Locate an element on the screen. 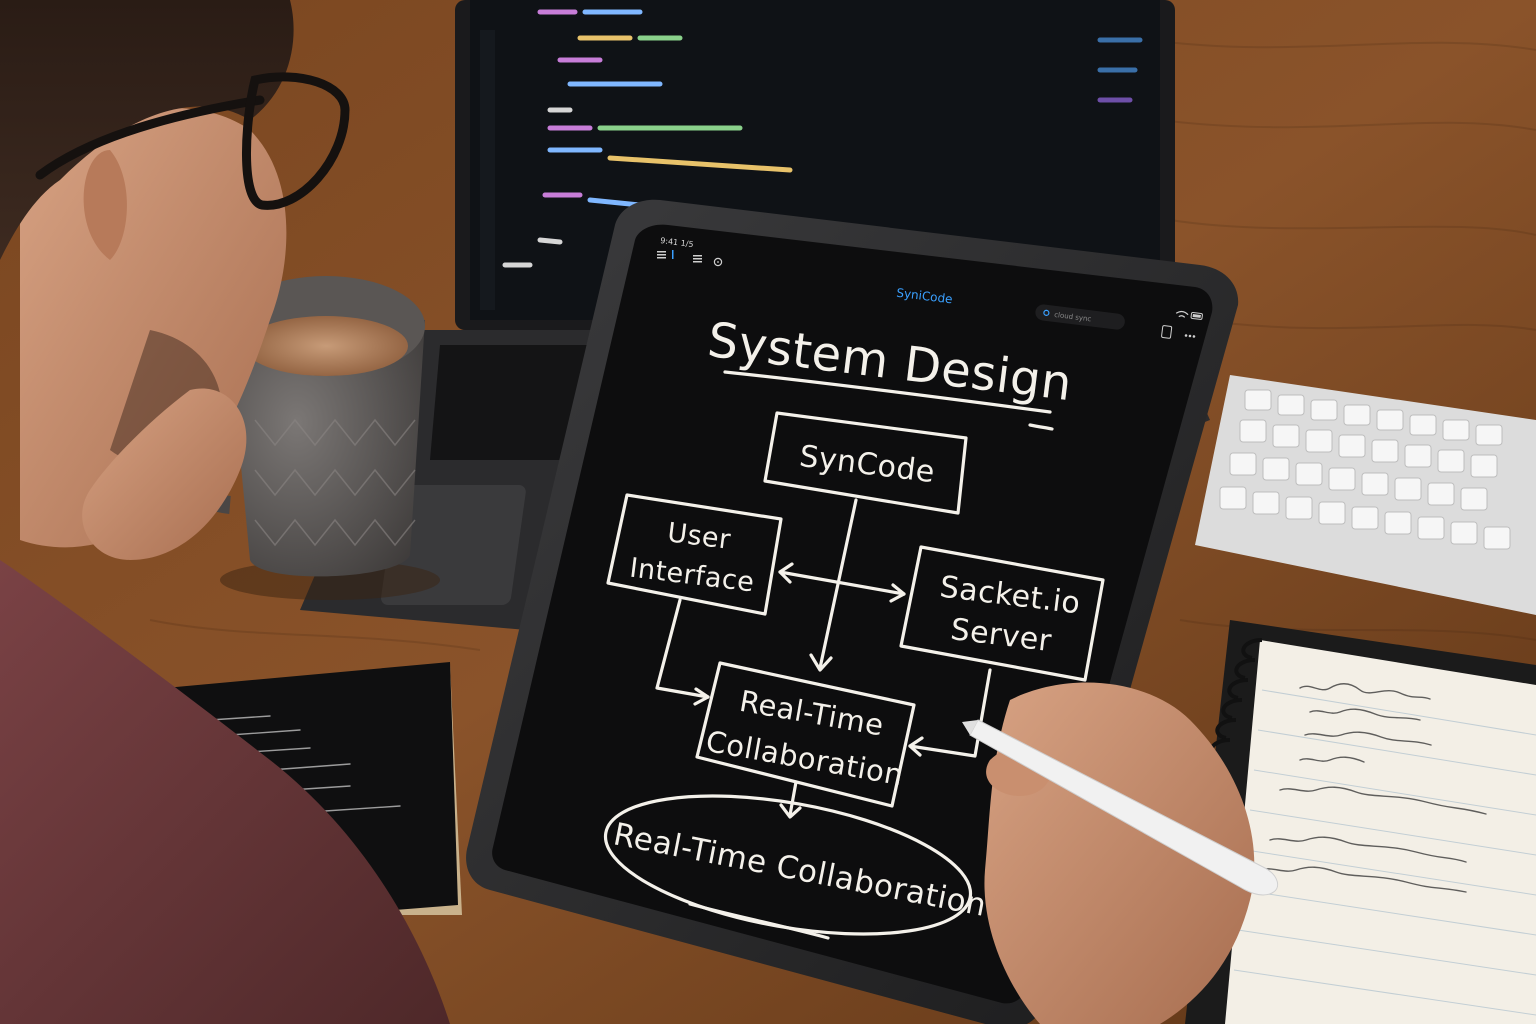 Image resolution: width=1536 pixels, height=1024 pixels. coffee is located at coordinates (326, 346).